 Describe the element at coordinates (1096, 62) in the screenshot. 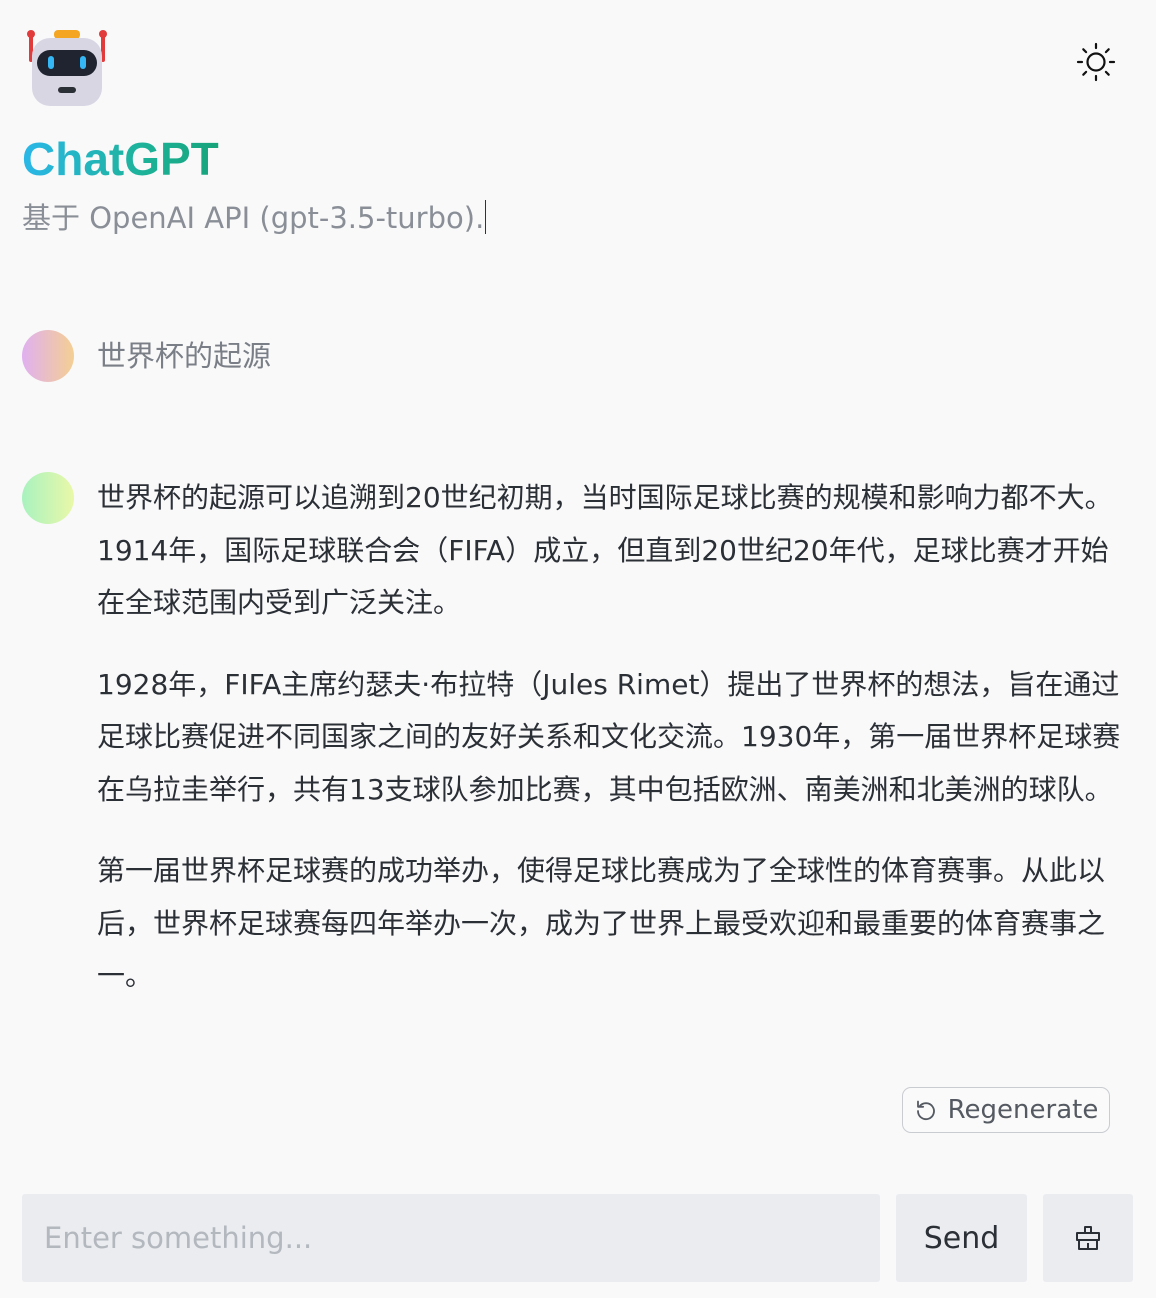

I see `sun-icon` at that location.